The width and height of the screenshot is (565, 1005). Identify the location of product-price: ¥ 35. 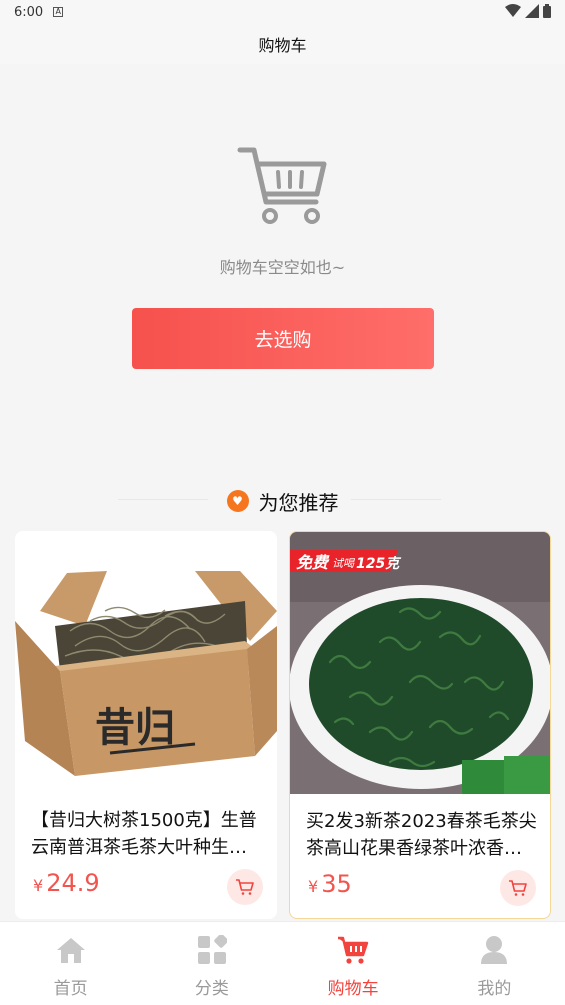
(330, 884).